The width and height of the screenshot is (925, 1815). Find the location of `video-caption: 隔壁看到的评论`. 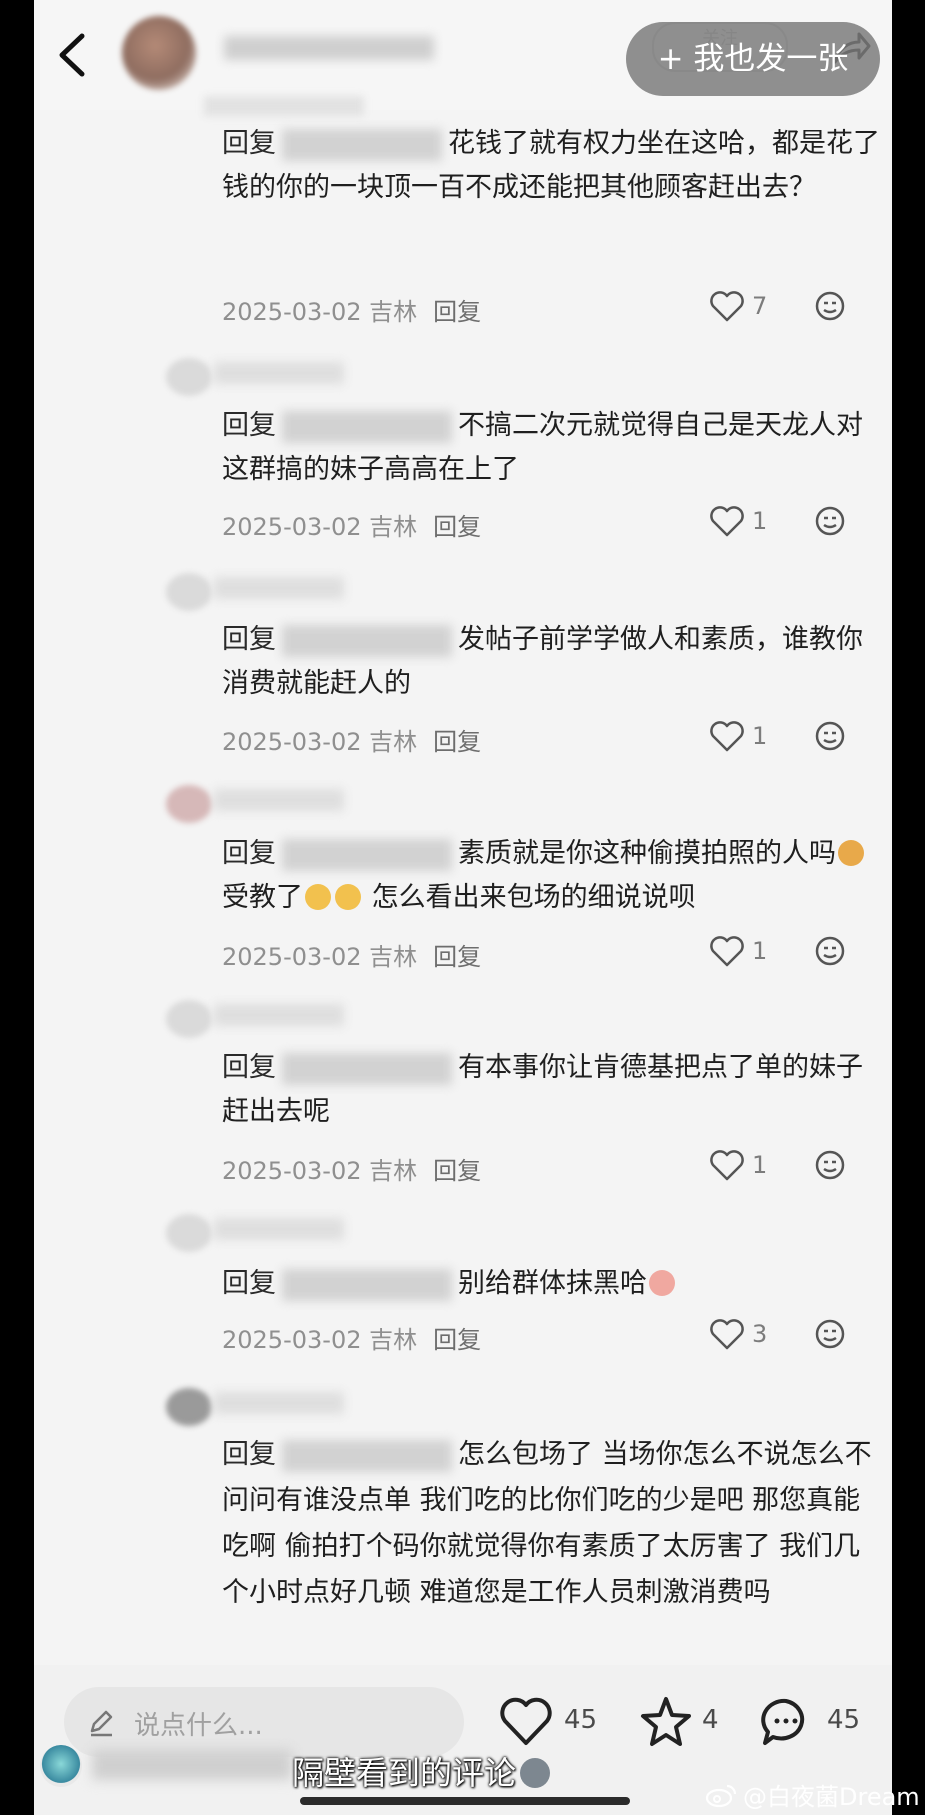

video-caption: 隔壁看到的评论 is located at coordinates (421, 1771).